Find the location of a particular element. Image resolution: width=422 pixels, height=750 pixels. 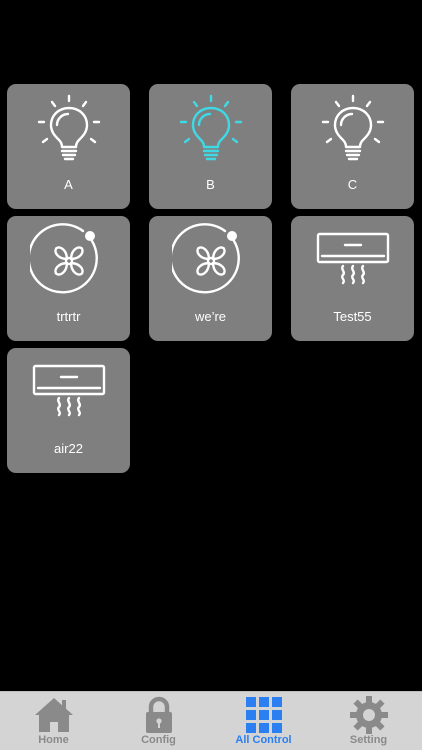

tab-setting: Setting is located at coordinates (368, 721).